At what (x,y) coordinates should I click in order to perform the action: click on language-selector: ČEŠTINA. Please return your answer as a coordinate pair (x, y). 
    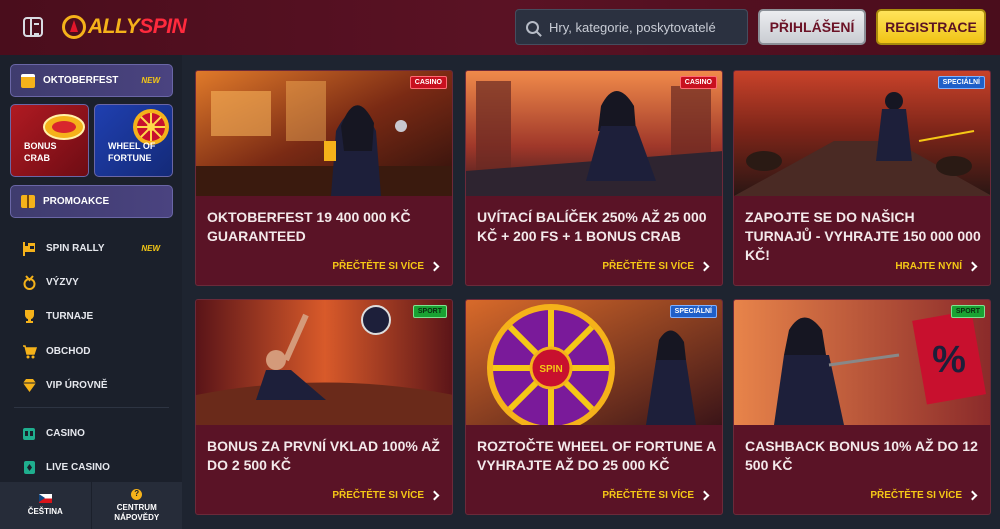
    Looking at the image, I should click on (45, 505).